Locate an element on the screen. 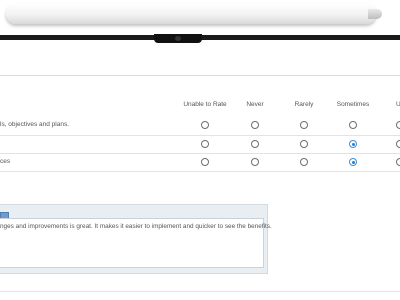 The height and width of the screenshot is (300, 400). question-label: ls, objectives and plans. is located at coordinates (35, 124).